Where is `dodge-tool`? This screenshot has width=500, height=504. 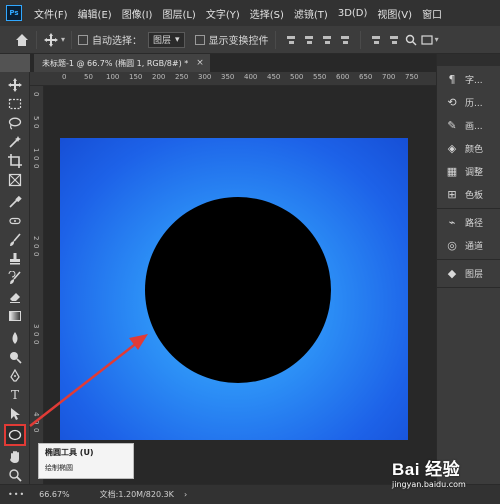 dodge-tool is located at coordinates (15, 357).